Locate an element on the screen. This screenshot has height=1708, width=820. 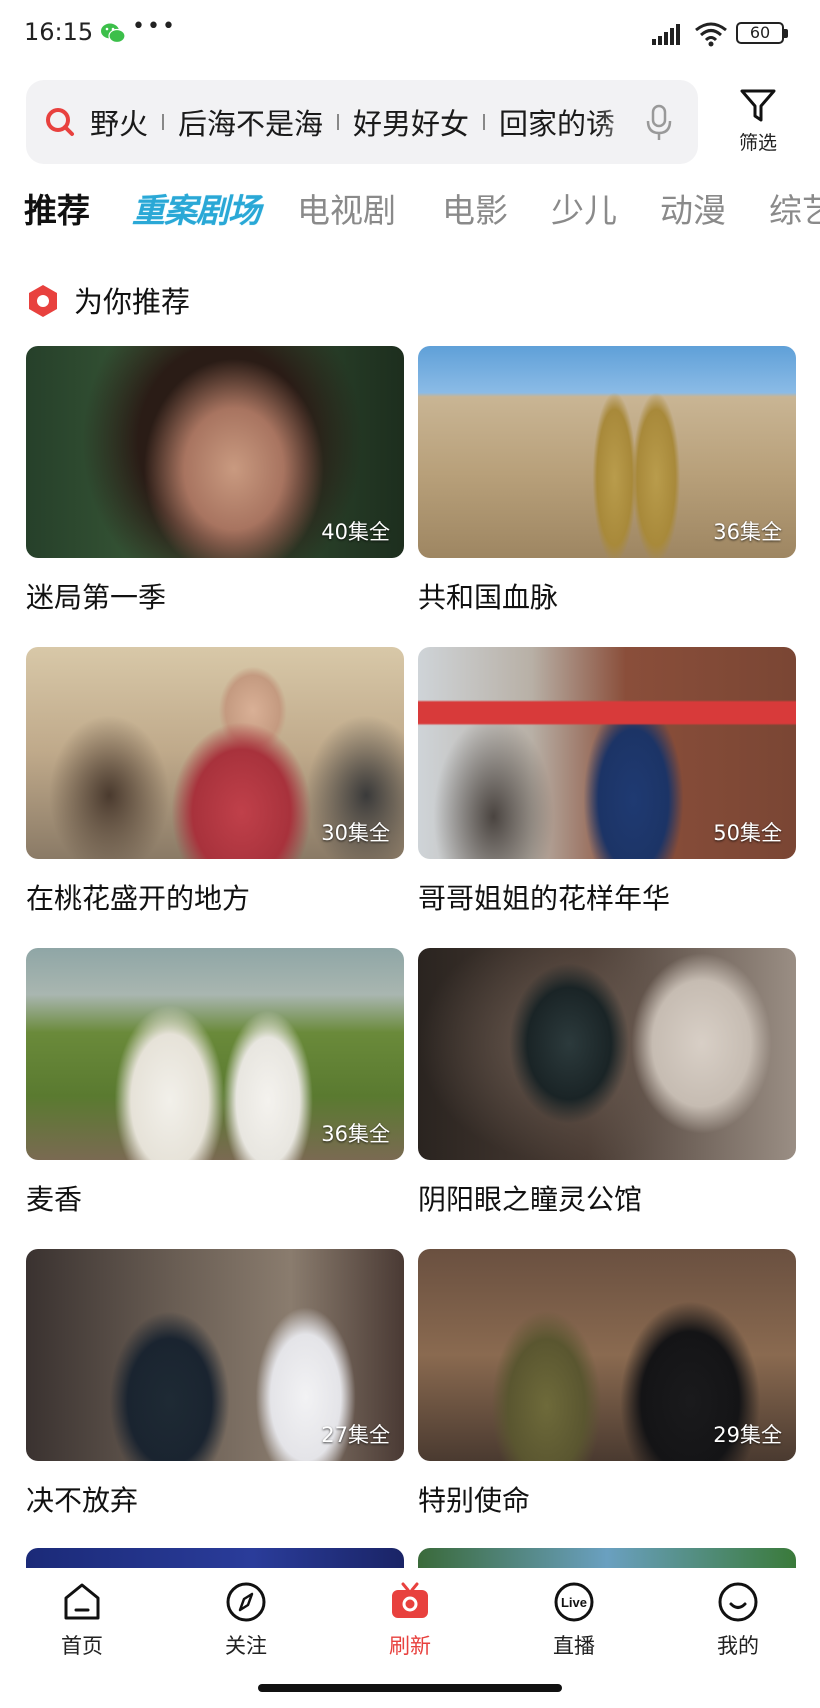
wechat-notification-icon is located at coordinates (113, 33).